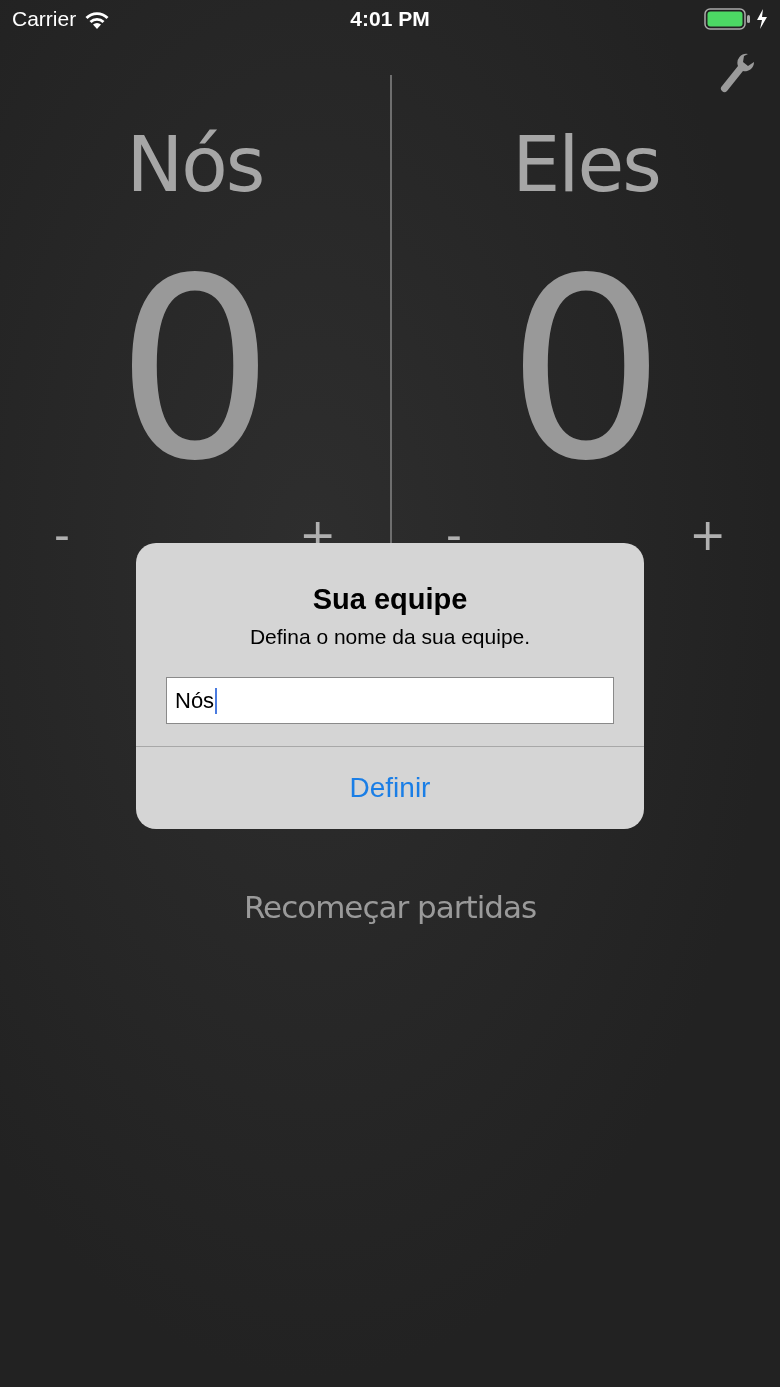 The width and height of the screenshot is (780, 1387). I want to click on charging-icon, so click(762, 19).